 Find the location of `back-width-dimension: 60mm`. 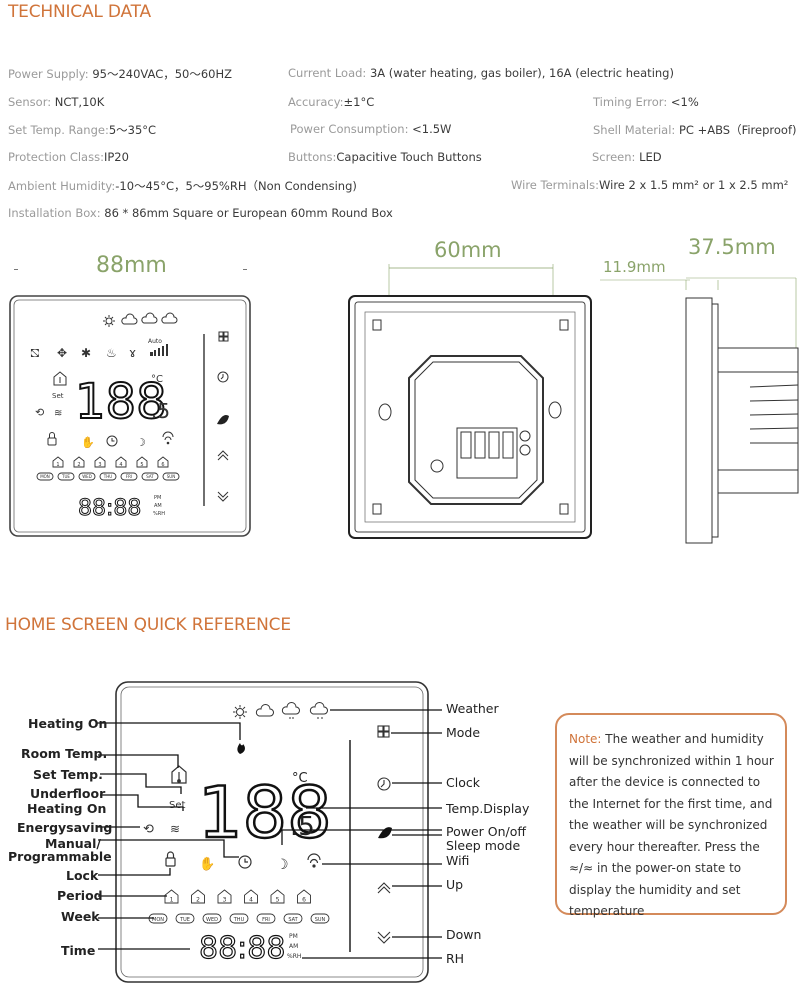

back-width-dimension: 60mm is located at coordinates (468, 250).